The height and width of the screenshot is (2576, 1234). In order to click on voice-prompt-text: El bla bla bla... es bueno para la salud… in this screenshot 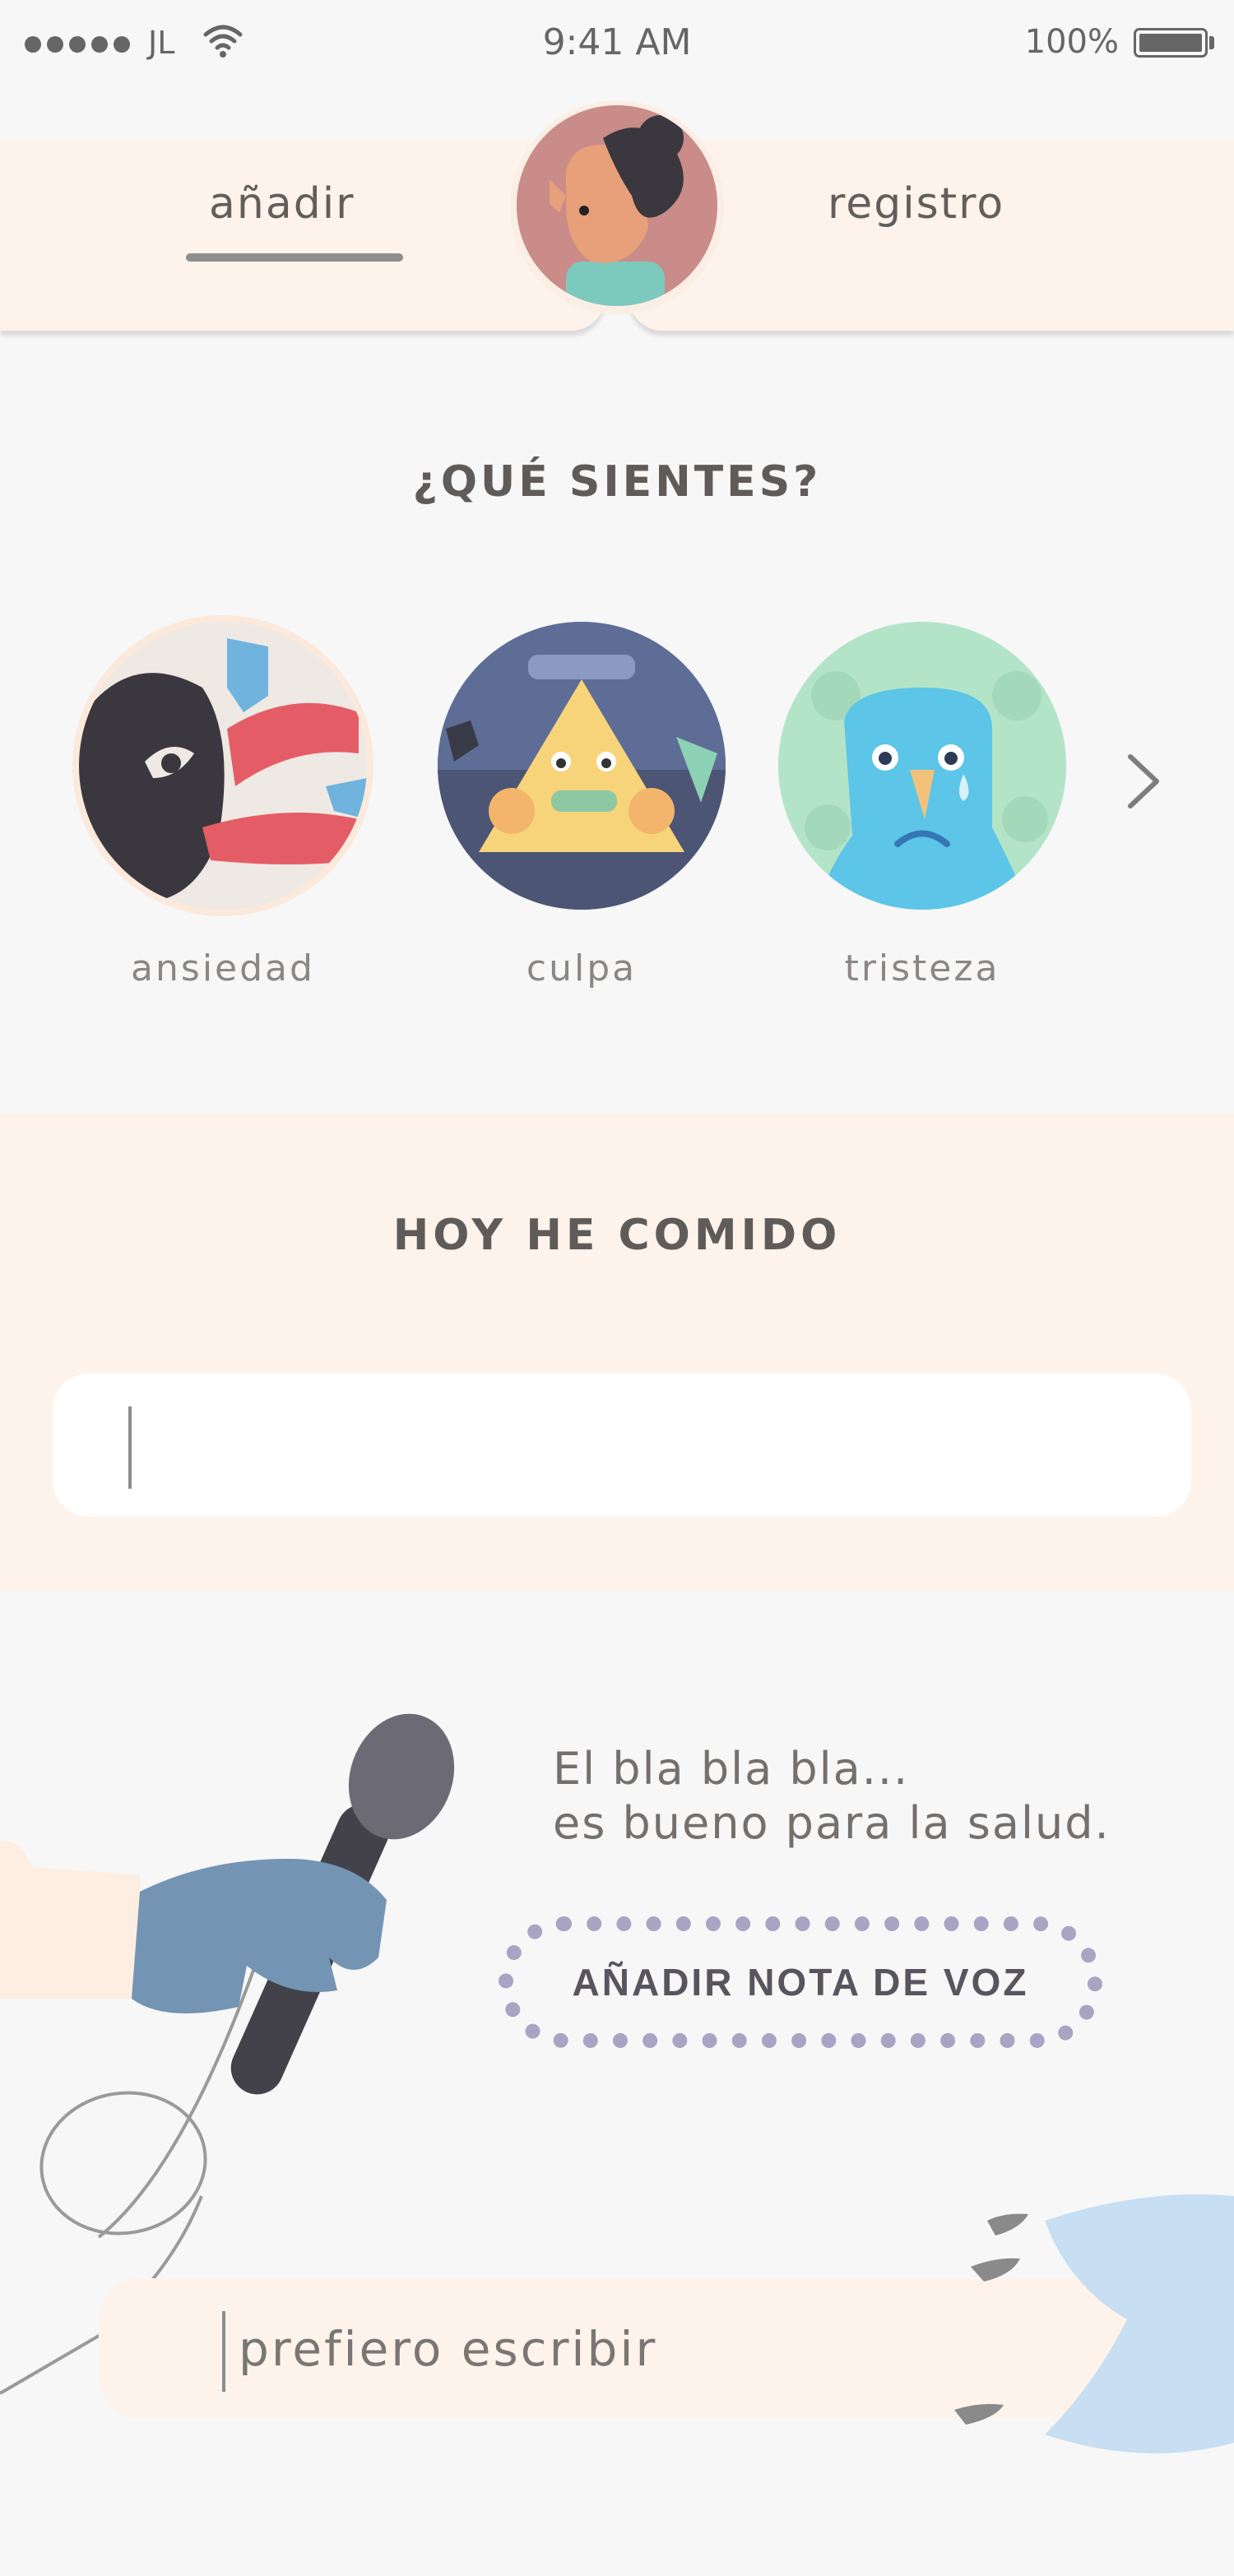, I will do `click(832, 1796)`.